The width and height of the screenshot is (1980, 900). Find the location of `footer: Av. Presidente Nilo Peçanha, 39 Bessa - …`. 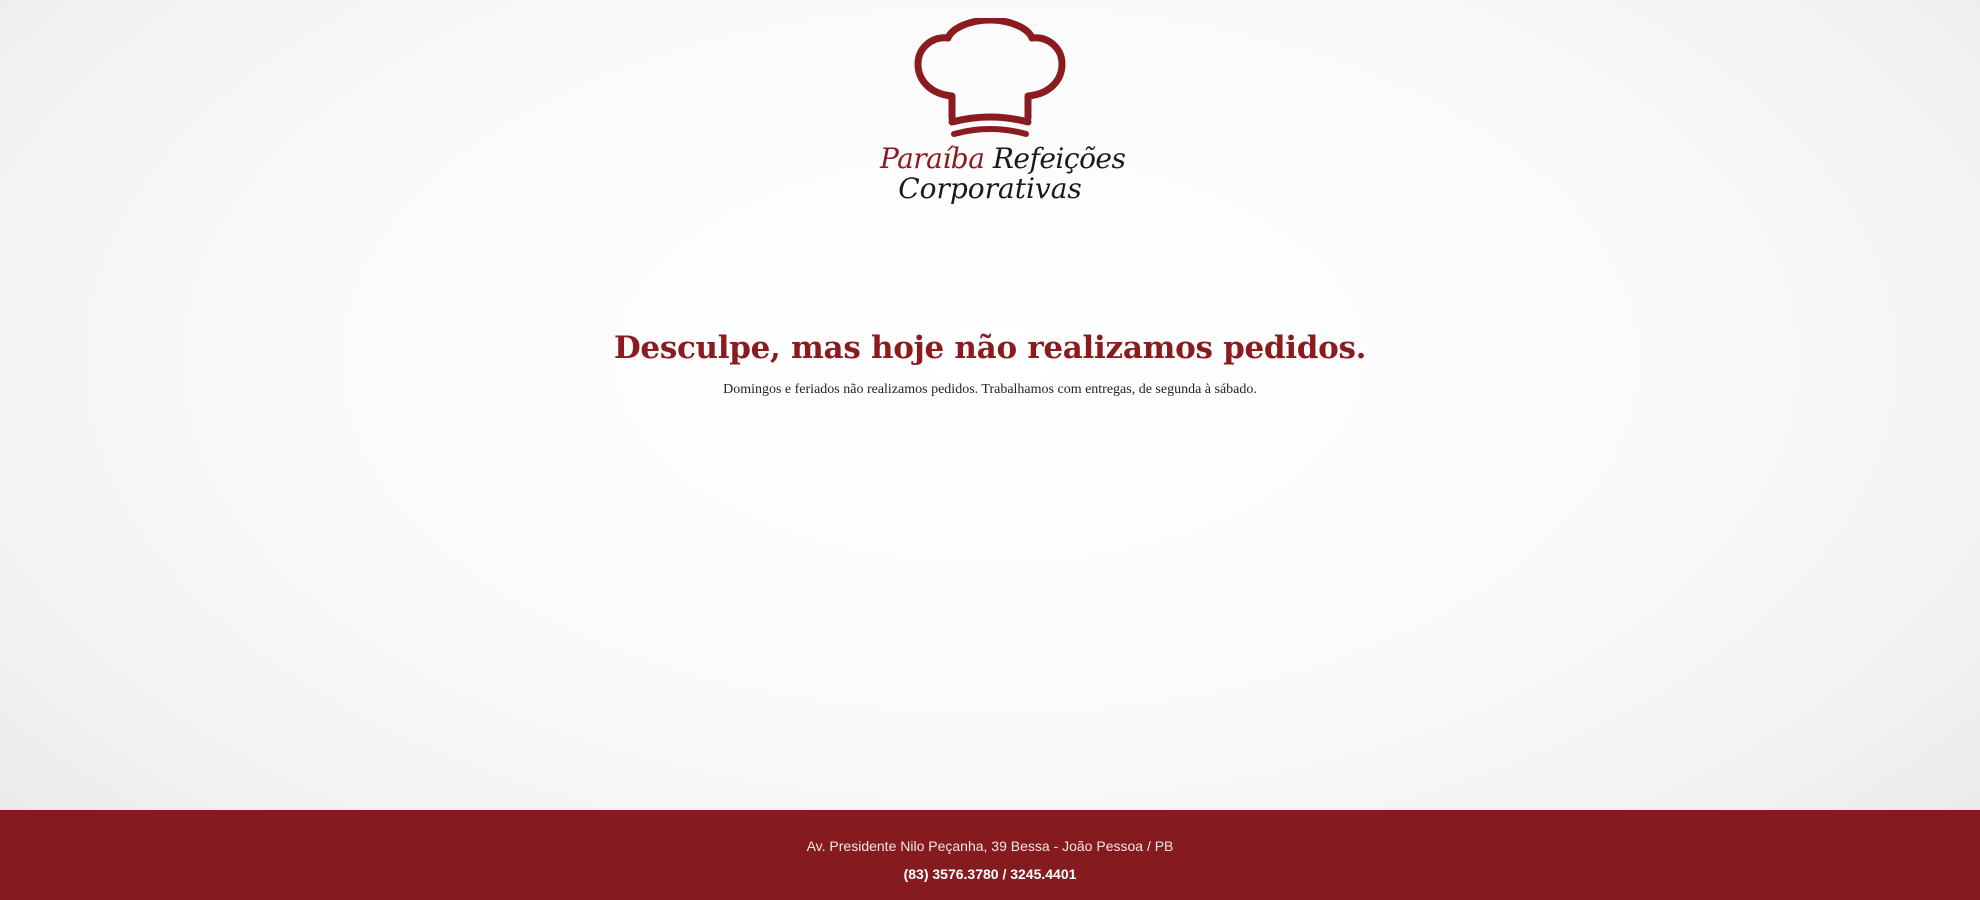

footer: Av. Presidente Nilo Peçanha, 39 Bessa - … is located at coordinates (990, 855).